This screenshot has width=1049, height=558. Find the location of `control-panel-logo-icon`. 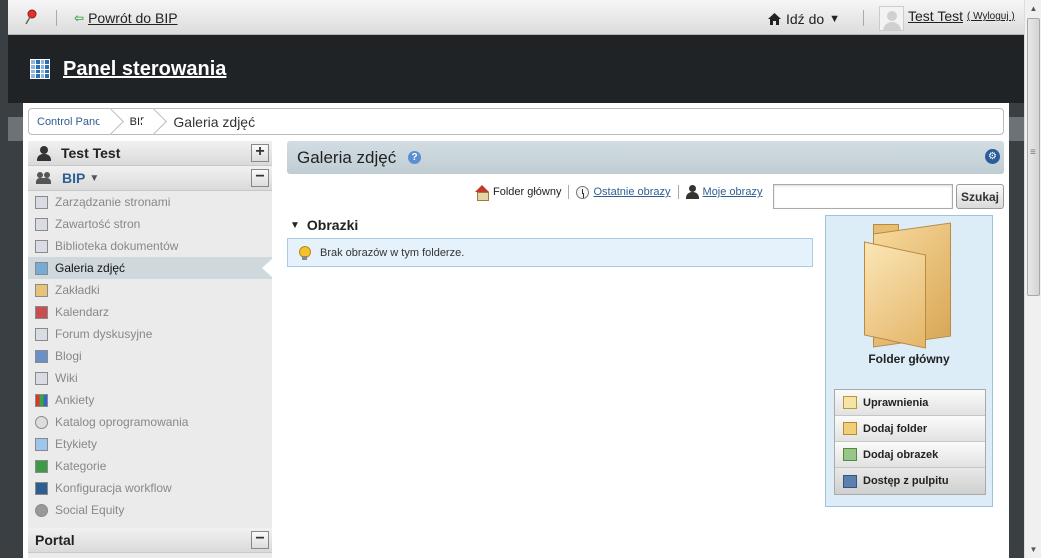

control-panel-logo-icon is located at coordinates (40, 69).